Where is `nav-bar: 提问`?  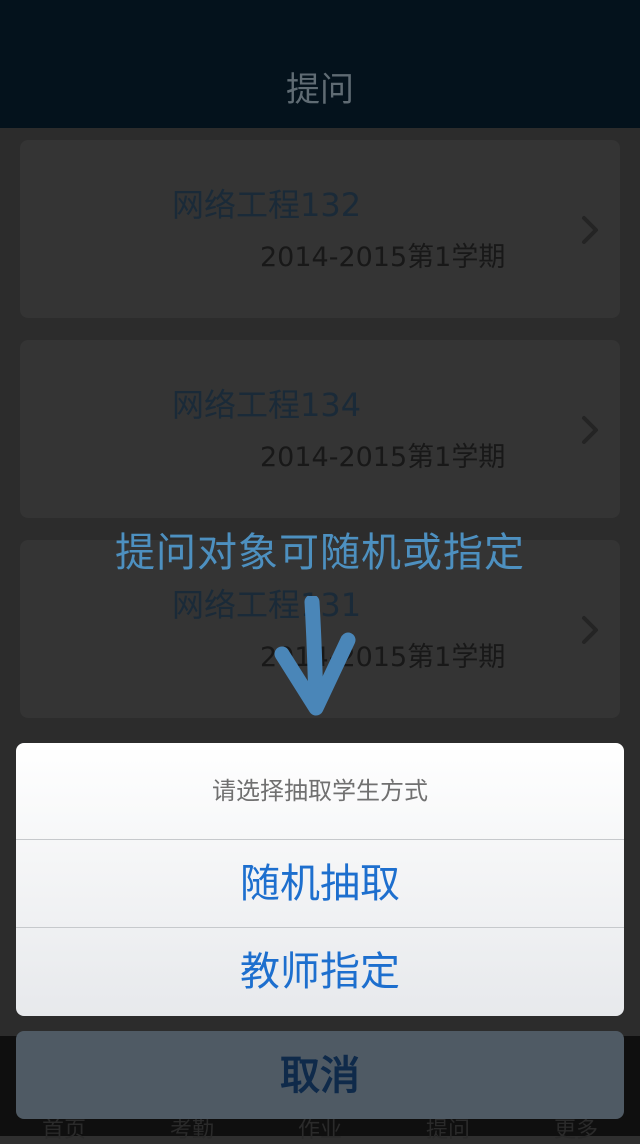 nav-bar: 提问 is located at coordinates (320, 64).